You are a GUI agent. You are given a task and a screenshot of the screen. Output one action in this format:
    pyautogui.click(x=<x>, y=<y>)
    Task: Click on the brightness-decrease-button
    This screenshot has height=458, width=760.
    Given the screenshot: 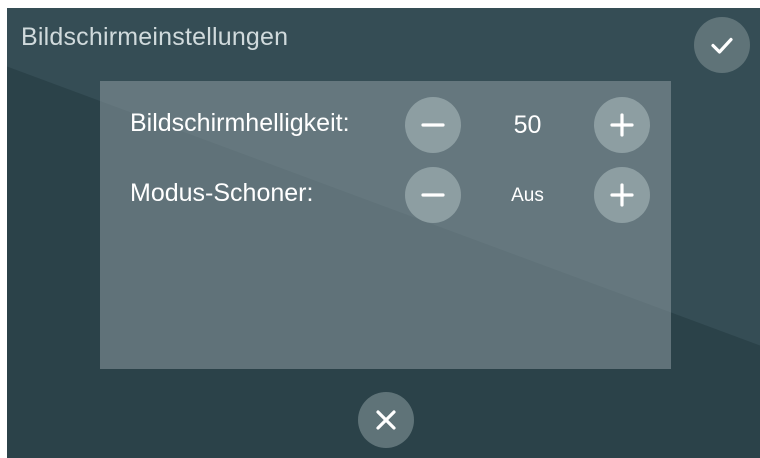 What is the action you would take?
    pyautogui.click(x=433, y=125)
    